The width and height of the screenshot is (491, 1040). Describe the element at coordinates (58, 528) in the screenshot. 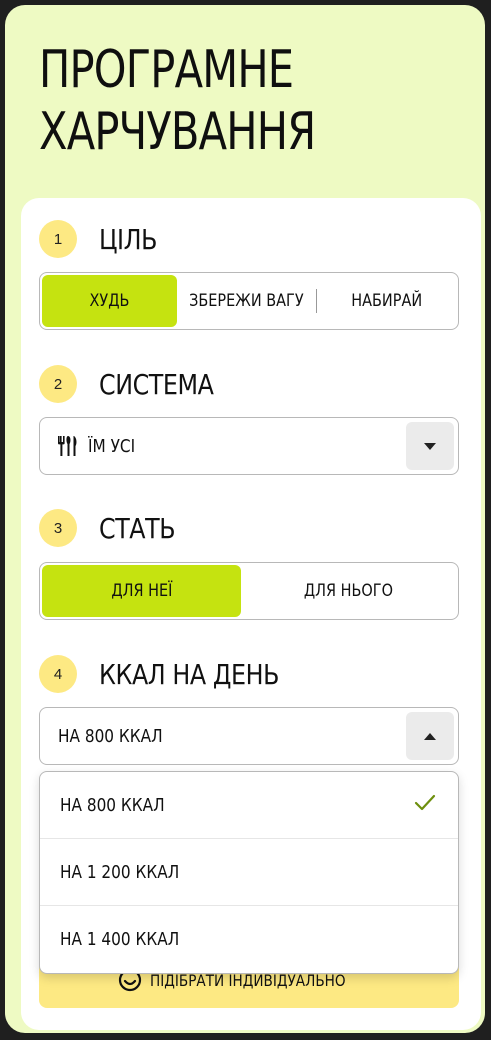

I see `step-number: 3` at that location.